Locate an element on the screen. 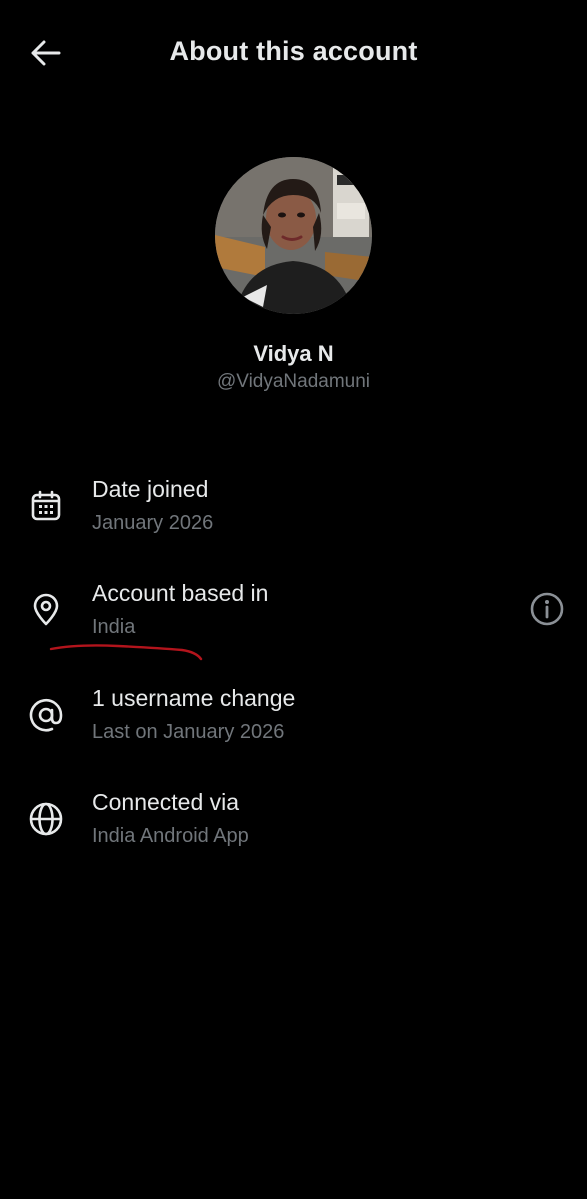 The height and width of the screenshot is (1199, 587). globe-icon is located at coordinates (46, 819).